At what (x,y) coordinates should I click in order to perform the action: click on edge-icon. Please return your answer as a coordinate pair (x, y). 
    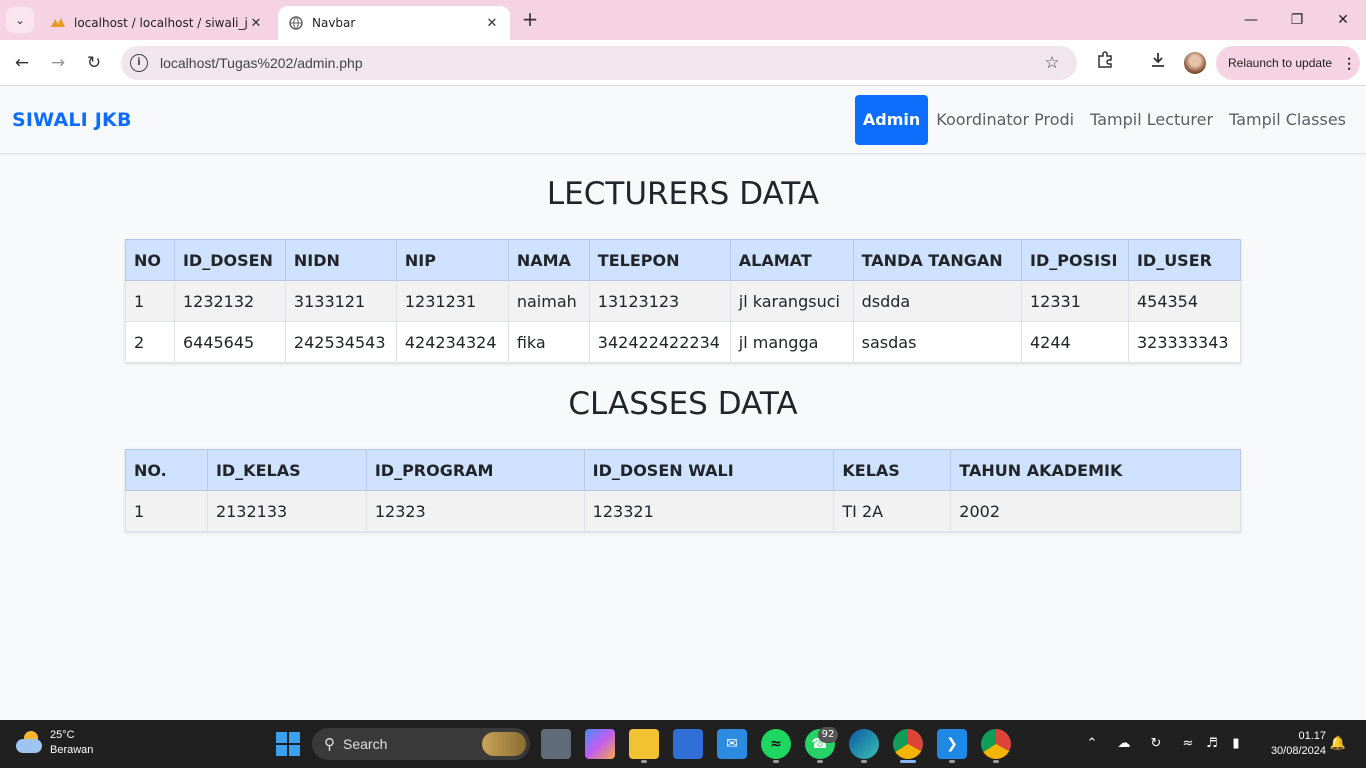
    Looking at the image, I should click on (864, 744).